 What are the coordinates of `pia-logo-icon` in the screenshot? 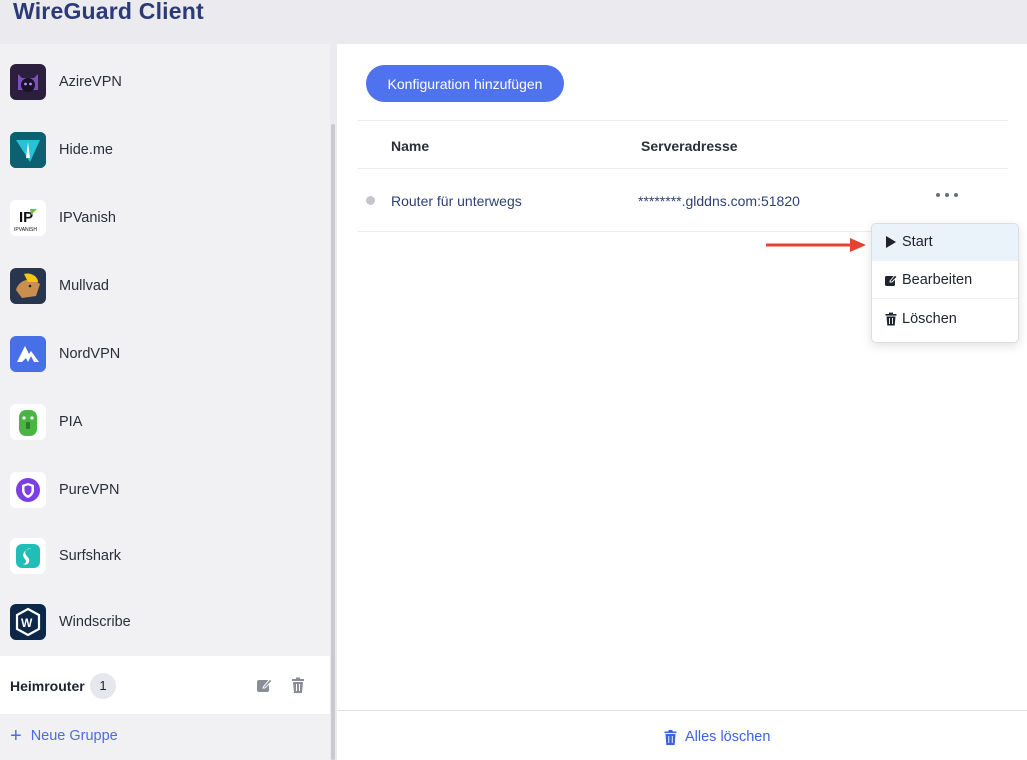 It's located at (28, 422).